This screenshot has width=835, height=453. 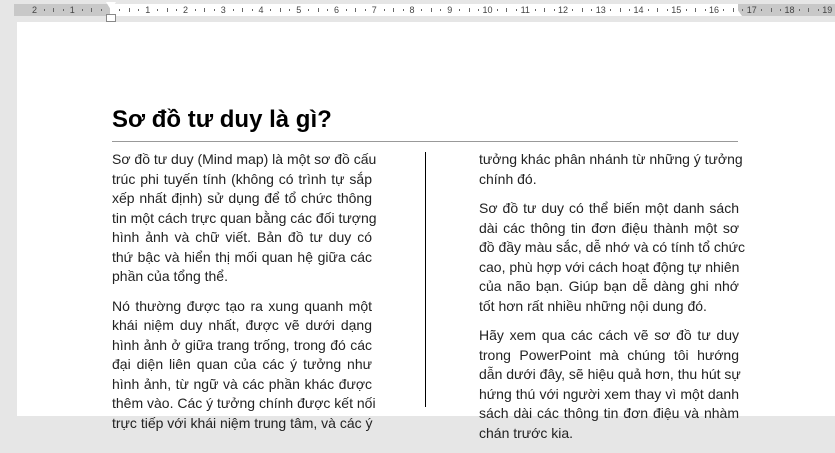 I want to click on text-line: thêm vào. Các ý tưởng chính được kết nối, so click(x=244, y=403).